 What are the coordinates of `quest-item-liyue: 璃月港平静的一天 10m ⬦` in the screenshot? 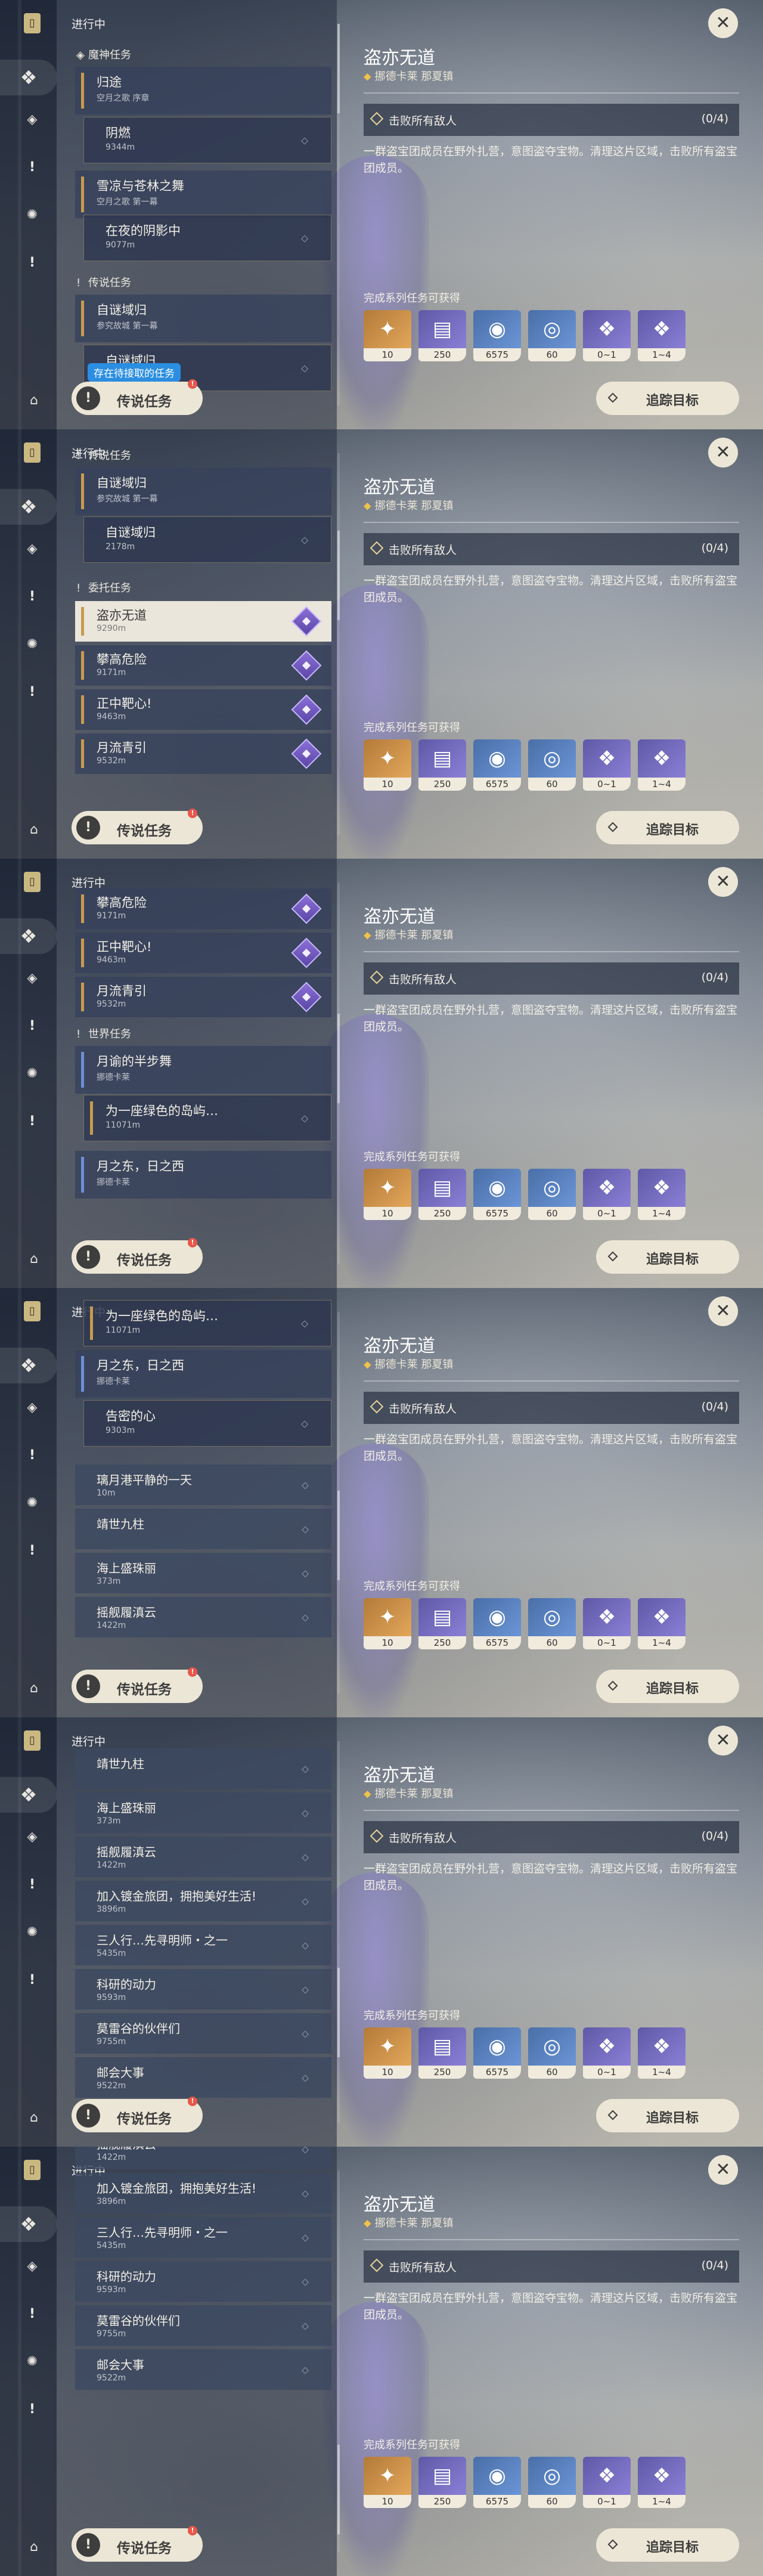 It's located at (203, 1485).